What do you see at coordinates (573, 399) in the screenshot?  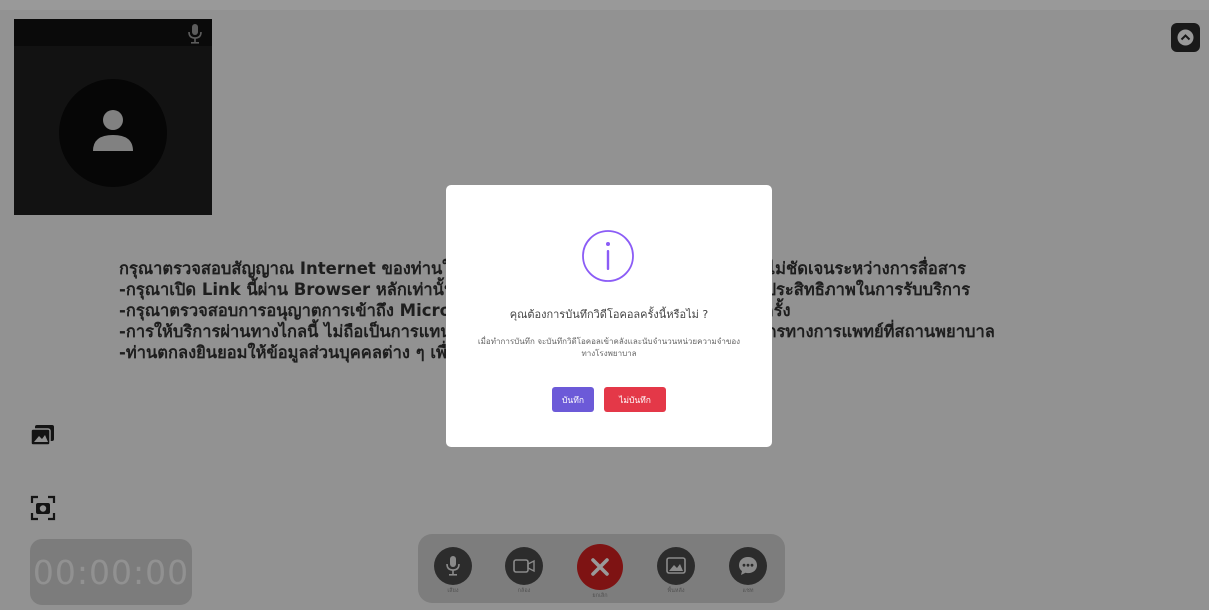 I see `save-button: บันทึก` at bounding box center [573, 399].